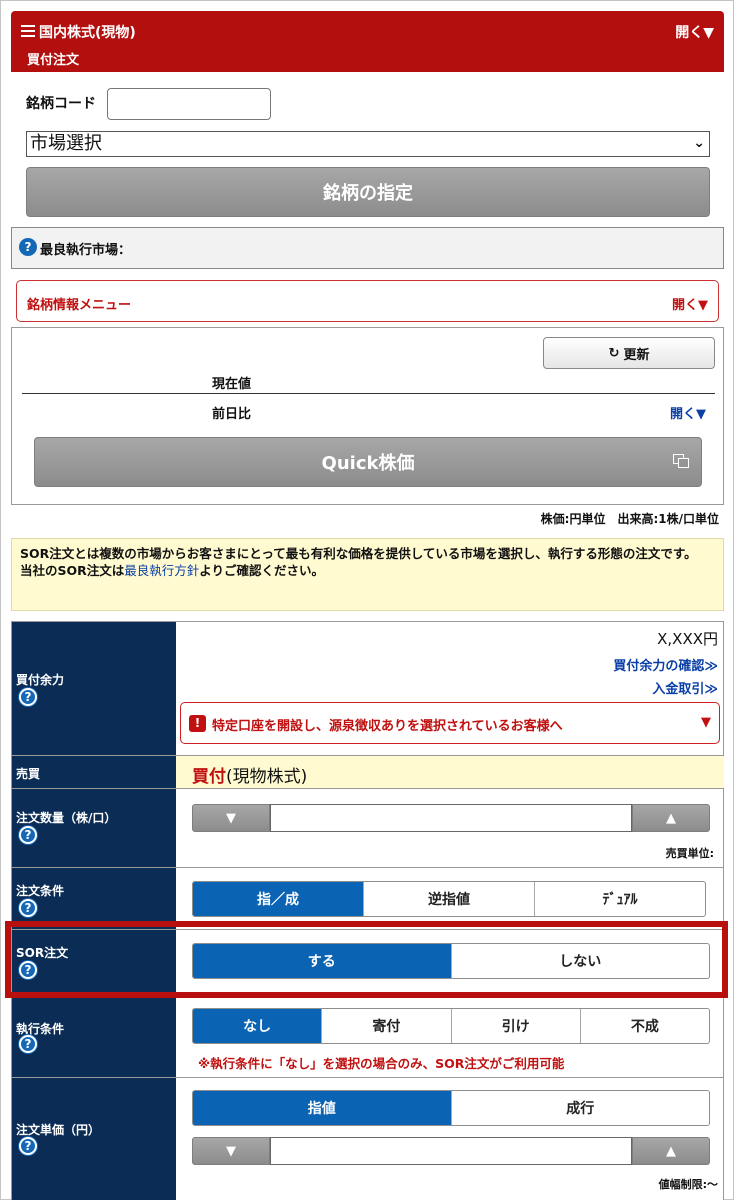 This screenshot has width=734, height=1200. I want to click on price-value-cell: 指値 成行 ▼ ▲ 値幅制限:～, so click(450, 1139).